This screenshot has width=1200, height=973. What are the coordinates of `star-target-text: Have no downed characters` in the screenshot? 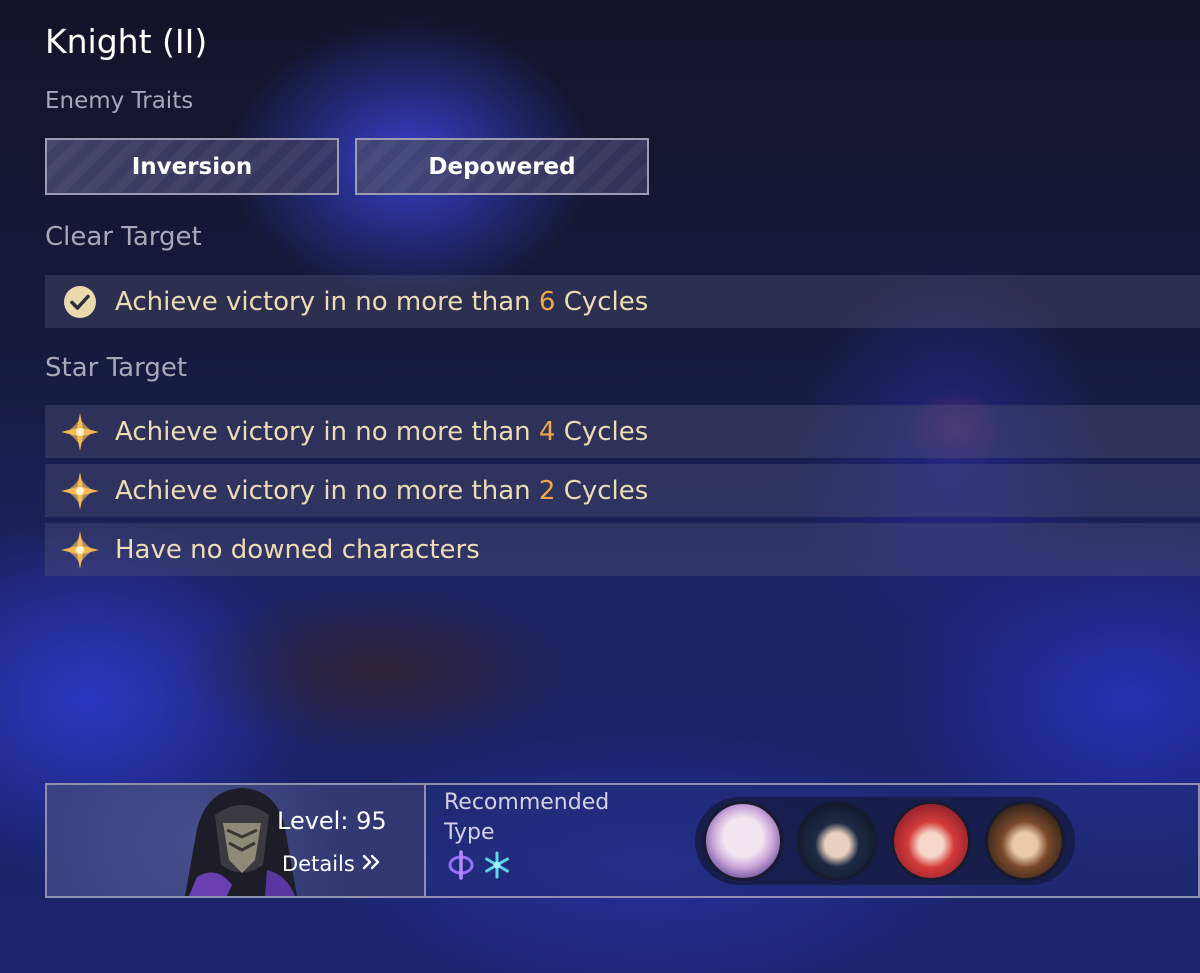 It's located at (297, 550).